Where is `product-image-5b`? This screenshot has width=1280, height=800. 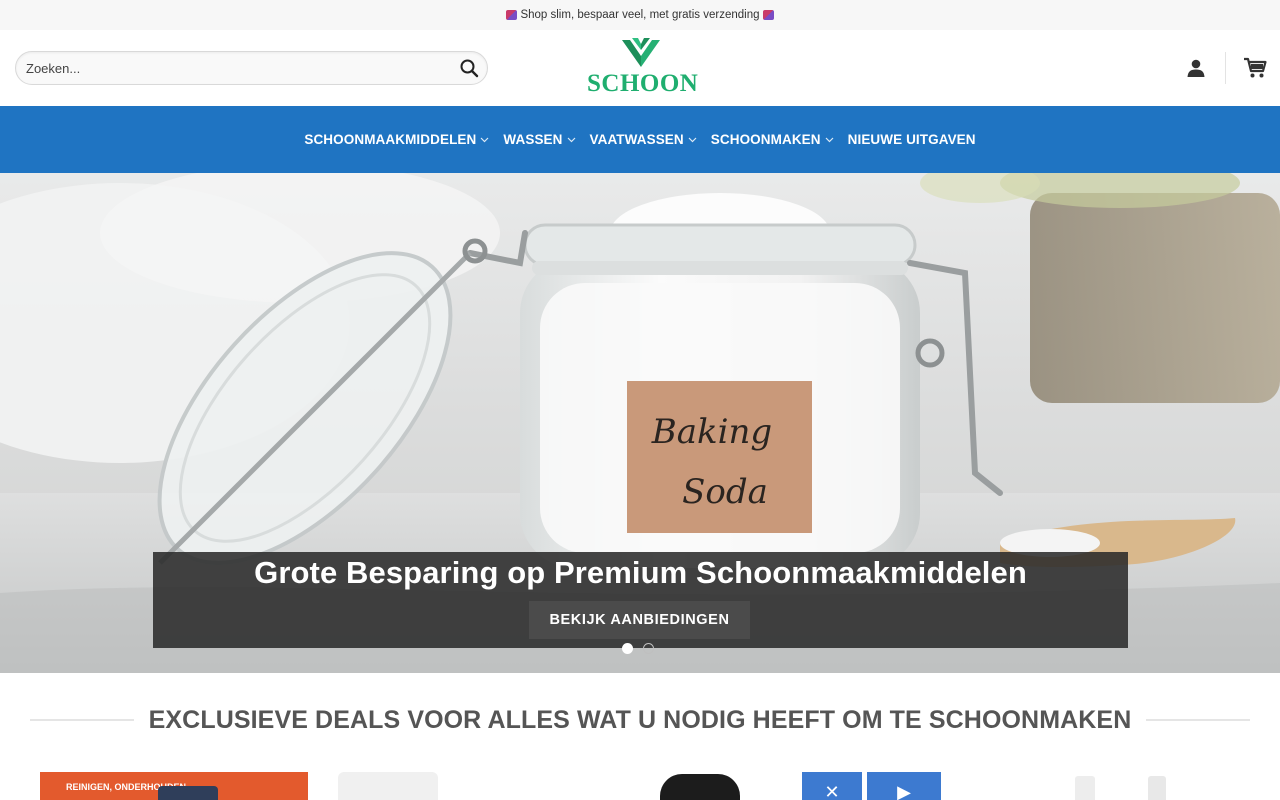 product-image-5b is located at coordinates (1157, 788).